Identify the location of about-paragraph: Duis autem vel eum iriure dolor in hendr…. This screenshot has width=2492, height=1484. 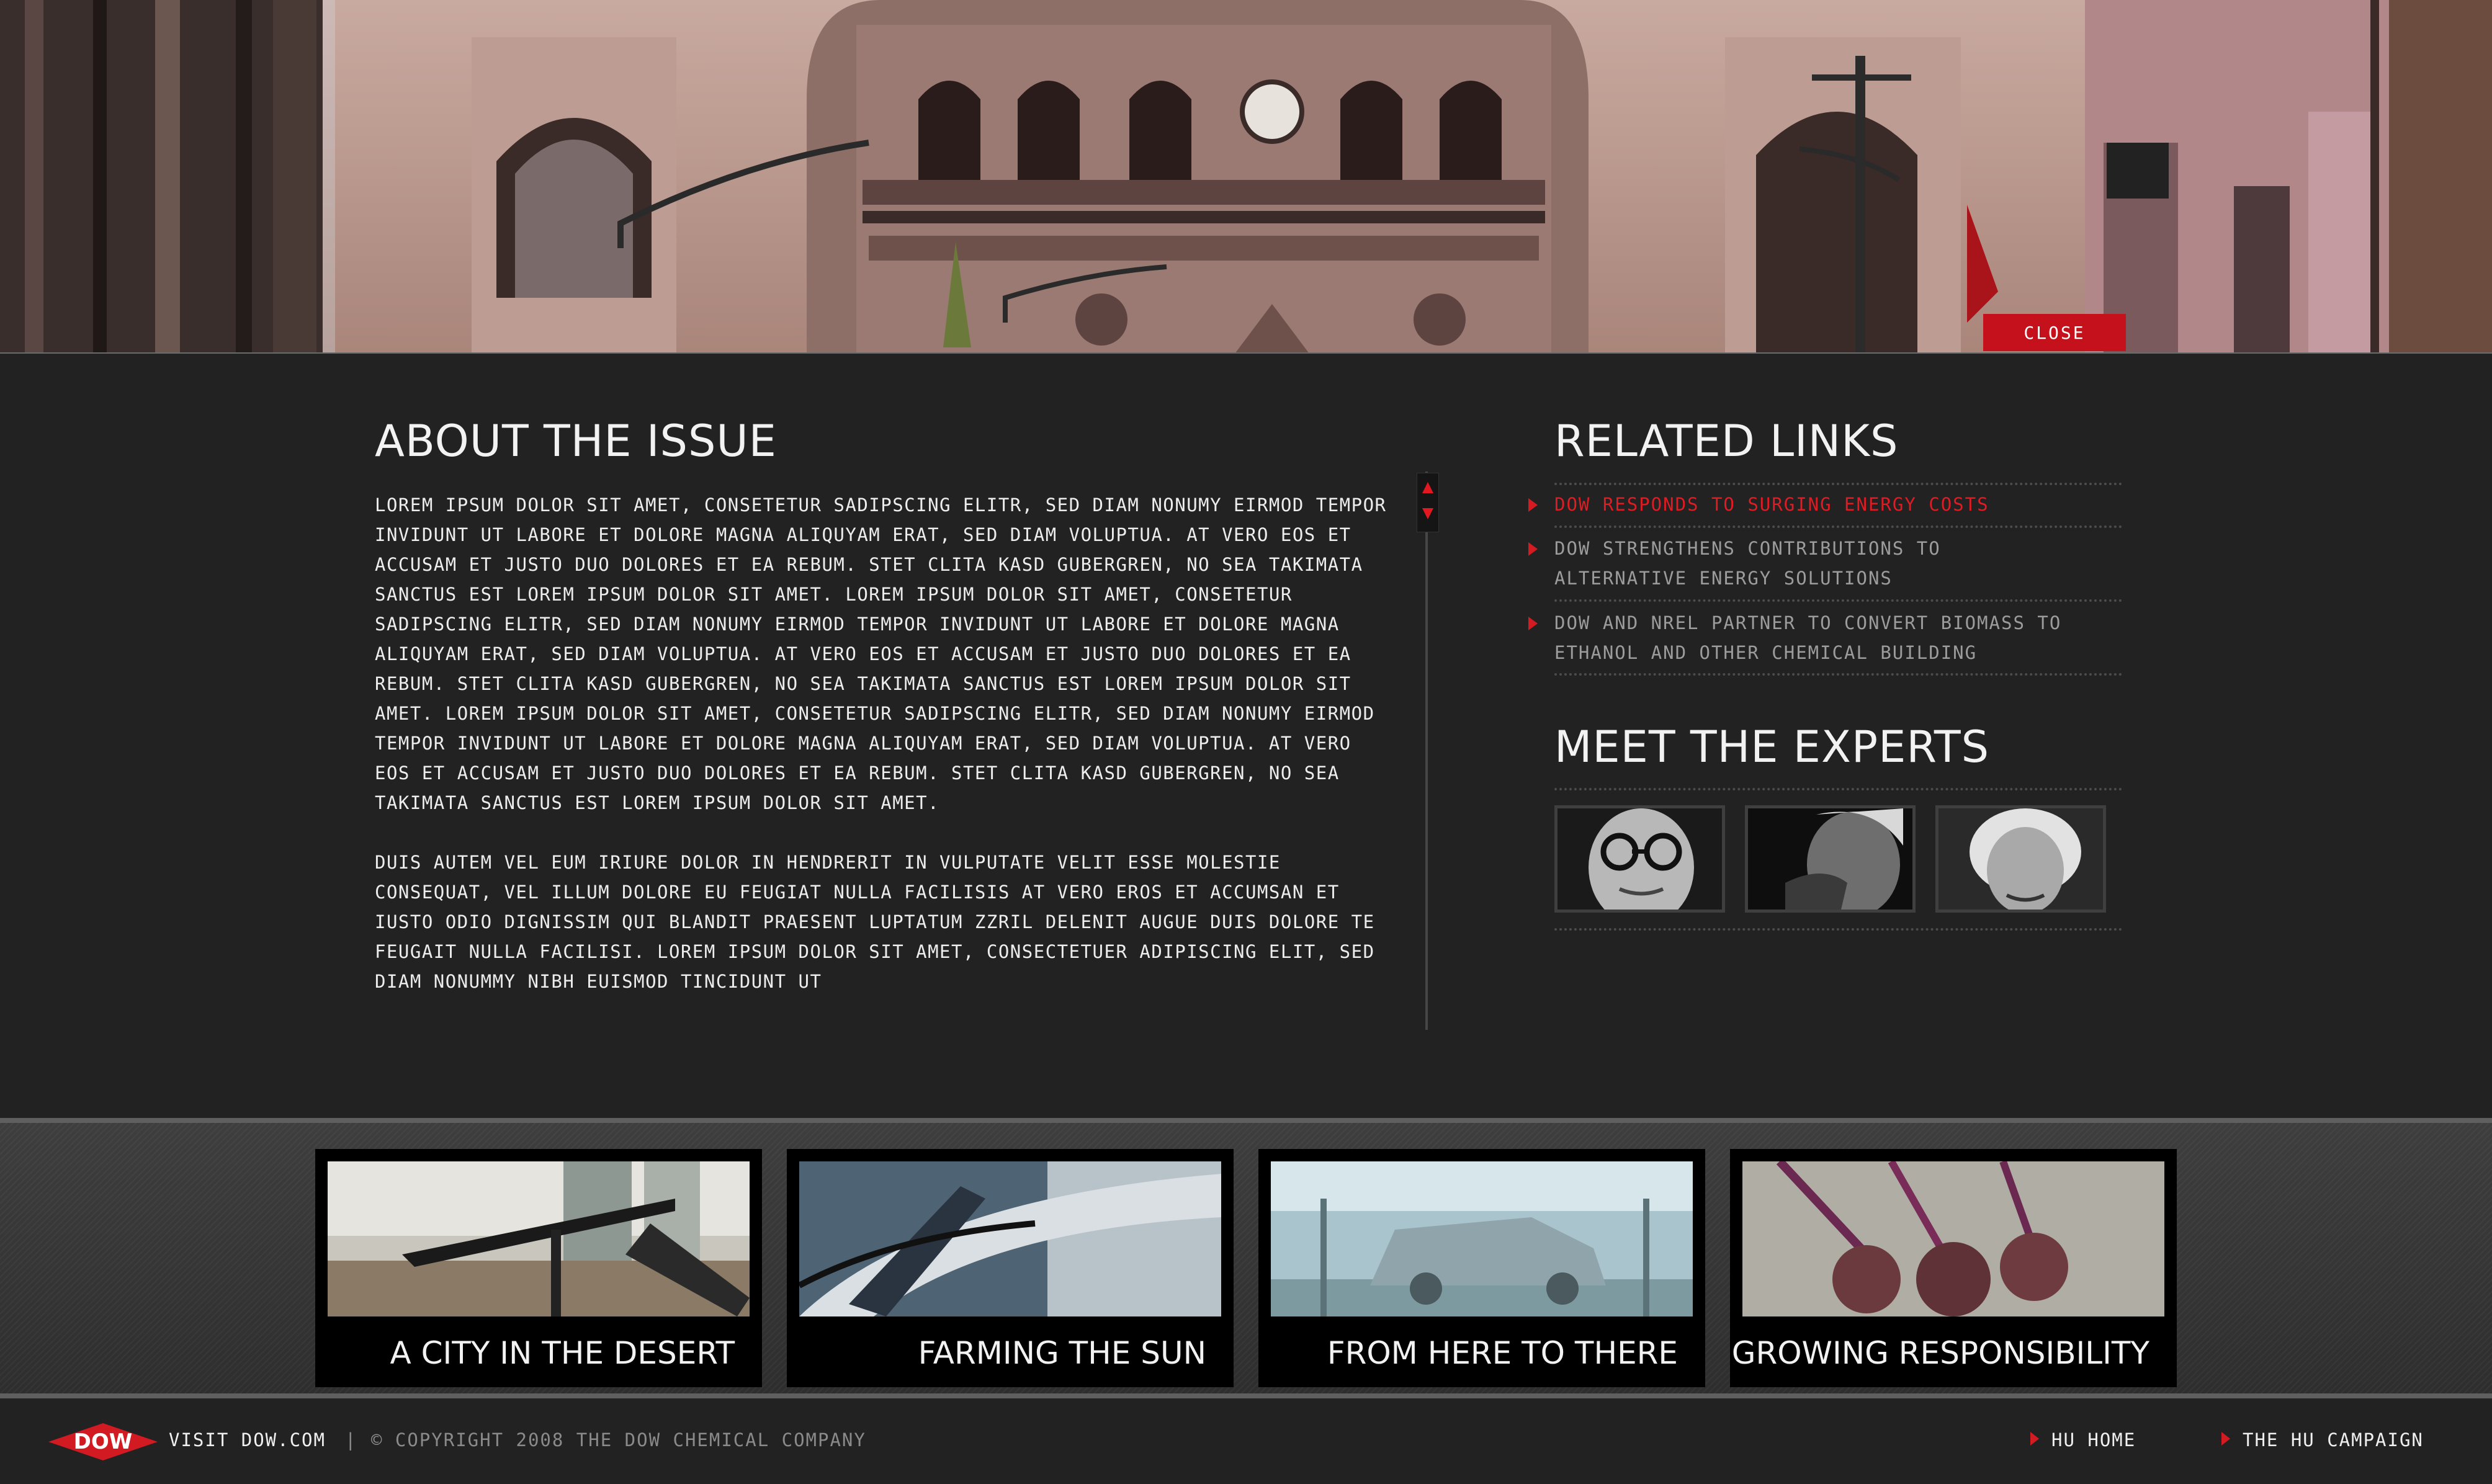
(875, 922).